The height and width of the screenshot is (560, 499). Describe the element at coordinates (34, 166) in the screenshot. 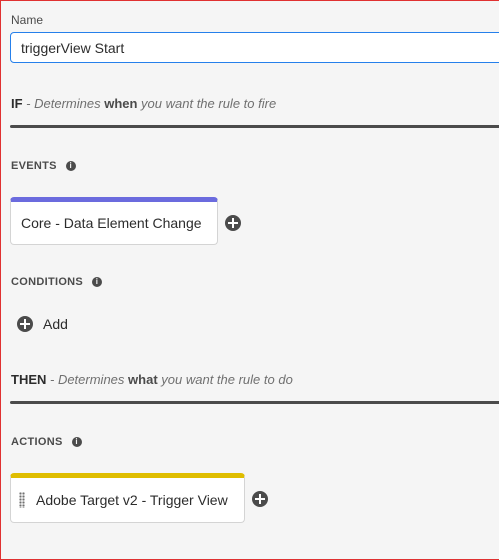

I see `events-label: EVENTS` at that location.